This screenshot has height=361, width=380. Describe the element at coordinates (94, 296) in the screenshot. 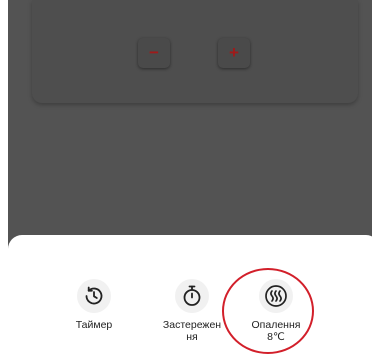

I see `timer-icon` at that location.